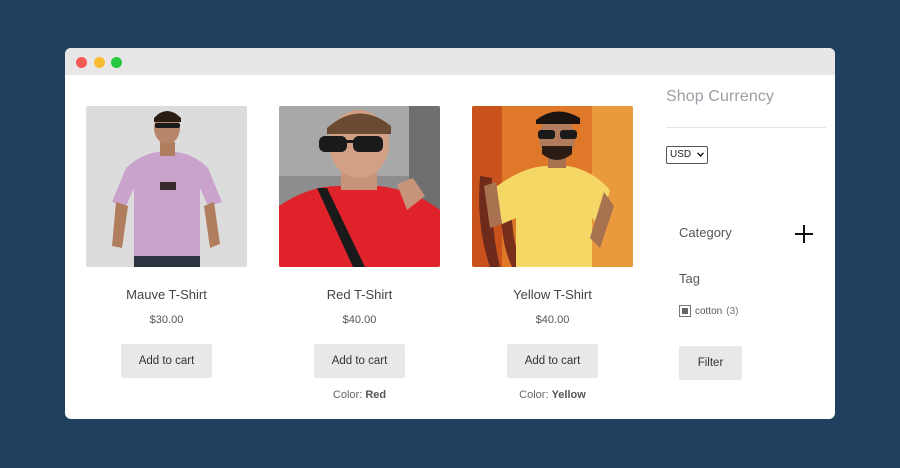 The image size is (900, 468). Describe the element at coordinates (116, 62) in the screenshot. I see `maximize-window-button` at that location.